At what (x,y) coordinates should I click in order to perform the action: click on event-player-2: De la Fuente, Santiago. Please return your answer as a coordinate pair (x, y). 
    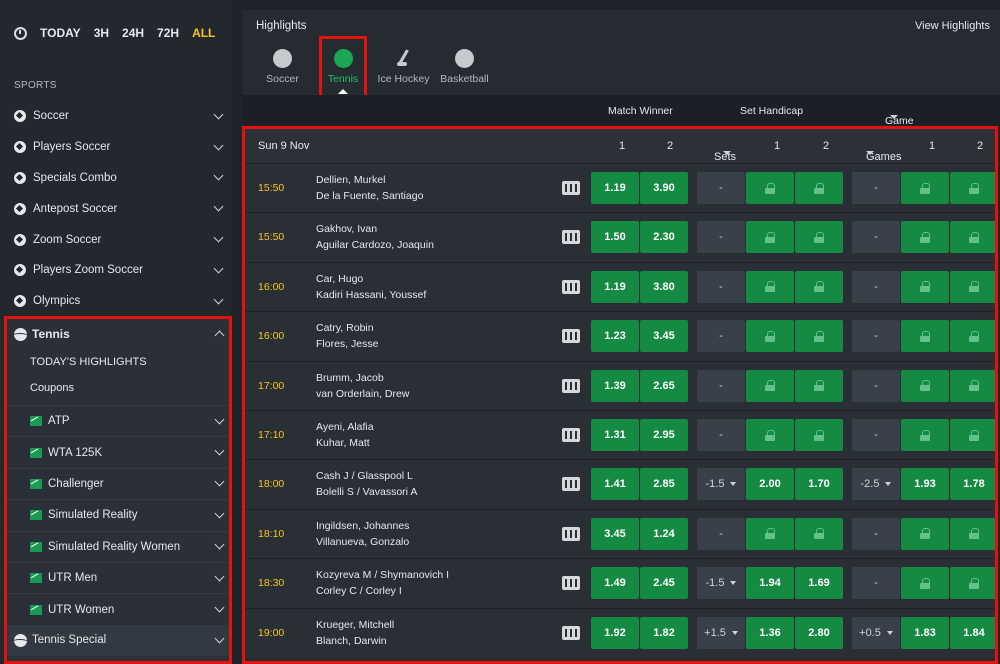
    Looking at the image, I should click on (369, 196).